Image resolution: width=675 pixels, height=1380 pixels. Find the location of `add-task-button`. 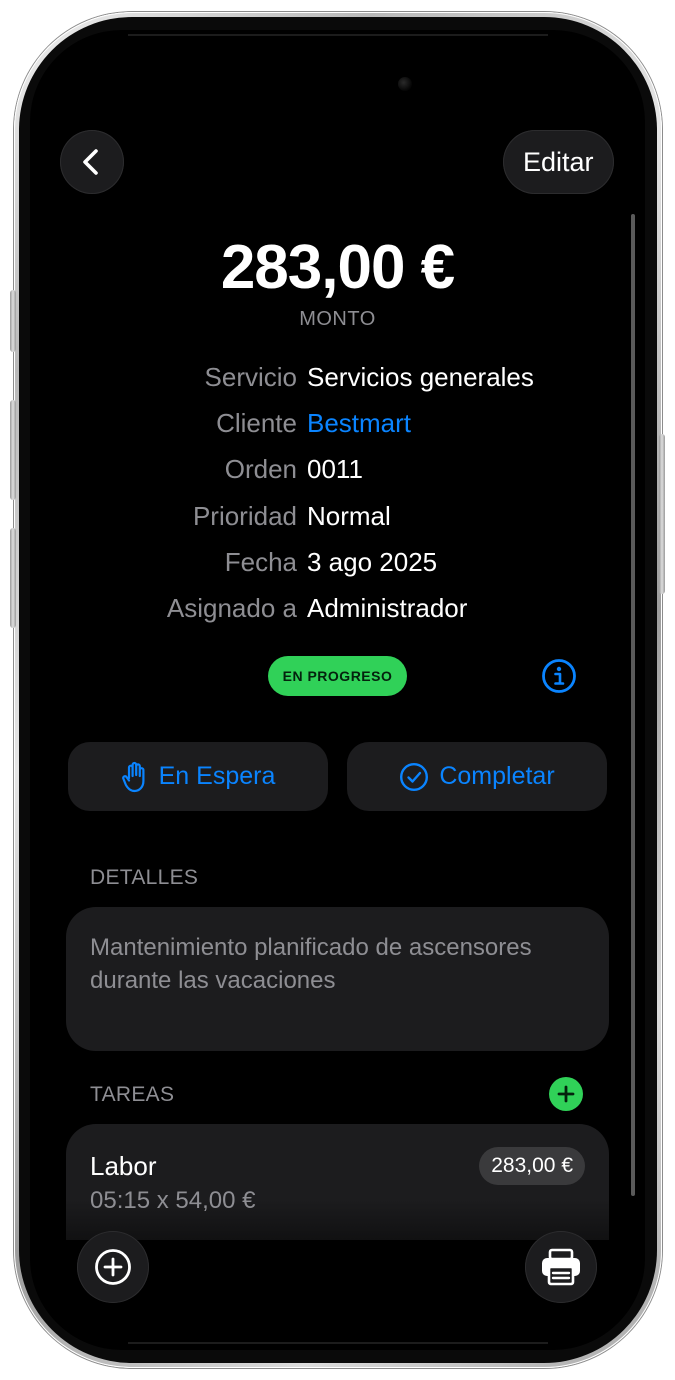

add-task-button is located at coordinates (566, 1094).